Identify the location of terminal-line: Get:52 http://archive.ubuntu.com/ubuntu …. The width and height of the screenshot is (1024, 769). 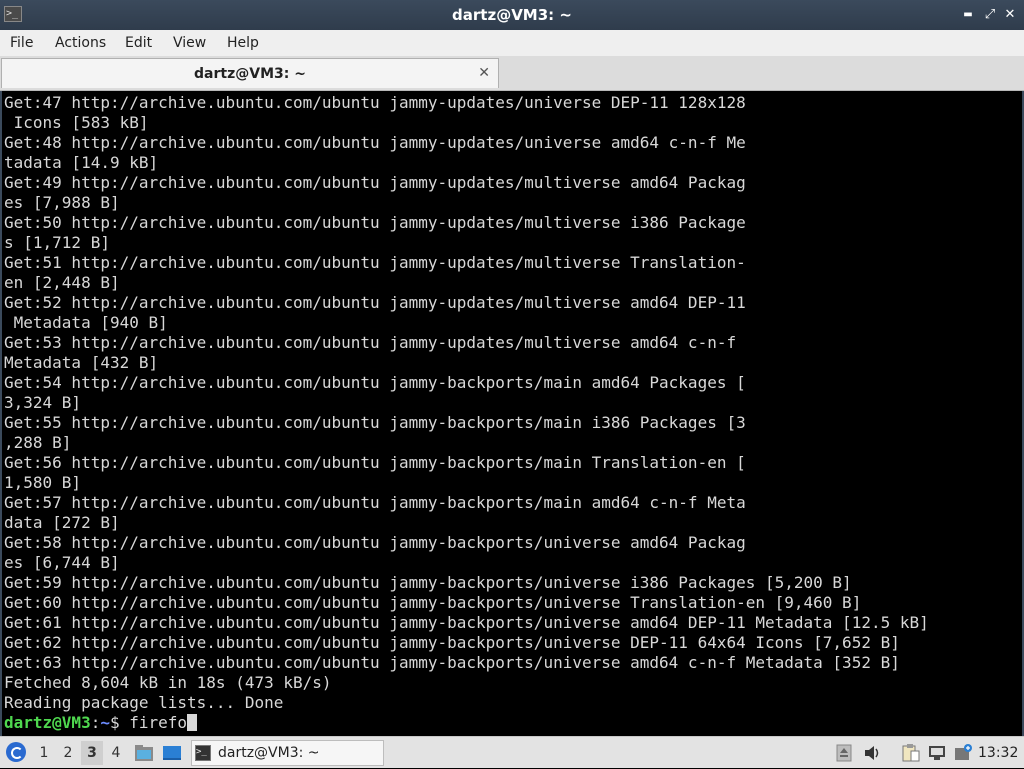
(375, 302).